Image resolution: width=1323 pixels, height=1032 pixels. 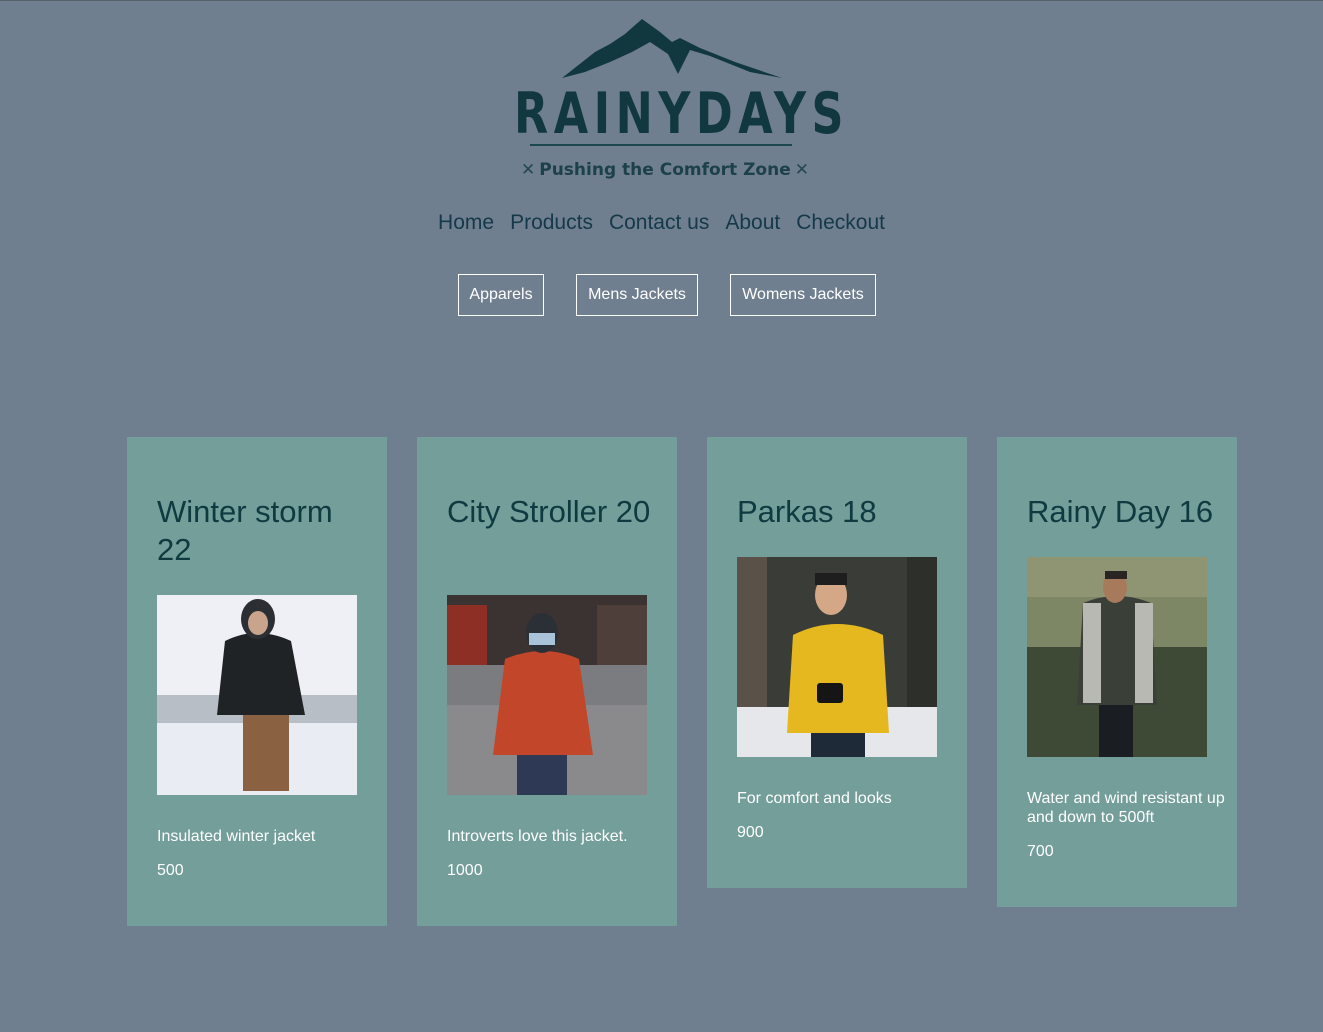 I want to click on nav-contact: Contact us, so click(x=659, y=223).